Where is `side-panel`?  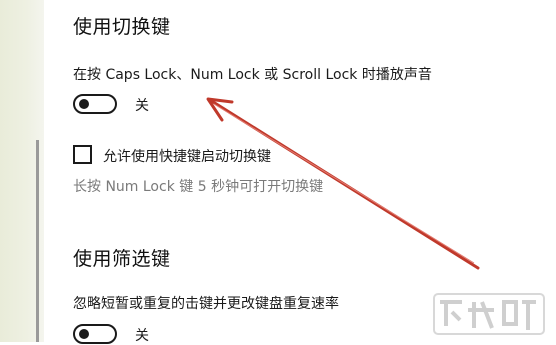 side-panel is located at coordinates (22, 171).